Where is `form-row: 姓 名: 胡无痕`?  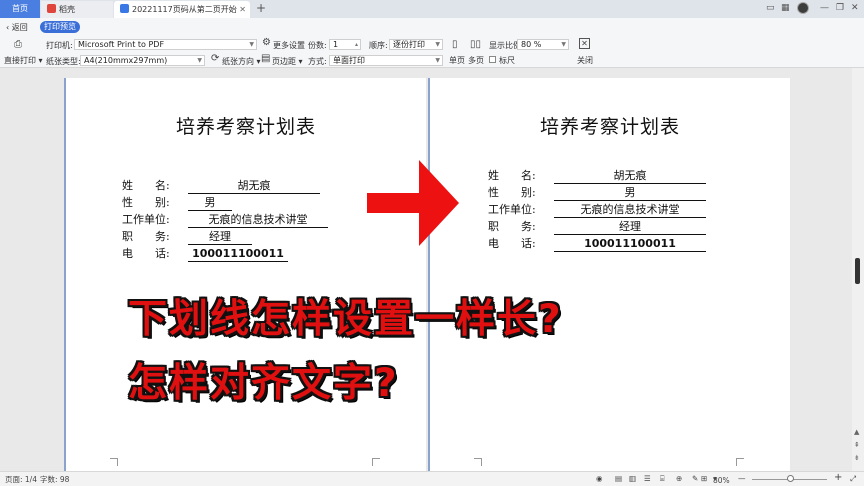
form-row: 姓 名: 胡无痕 is located at coordinates (638, 176).